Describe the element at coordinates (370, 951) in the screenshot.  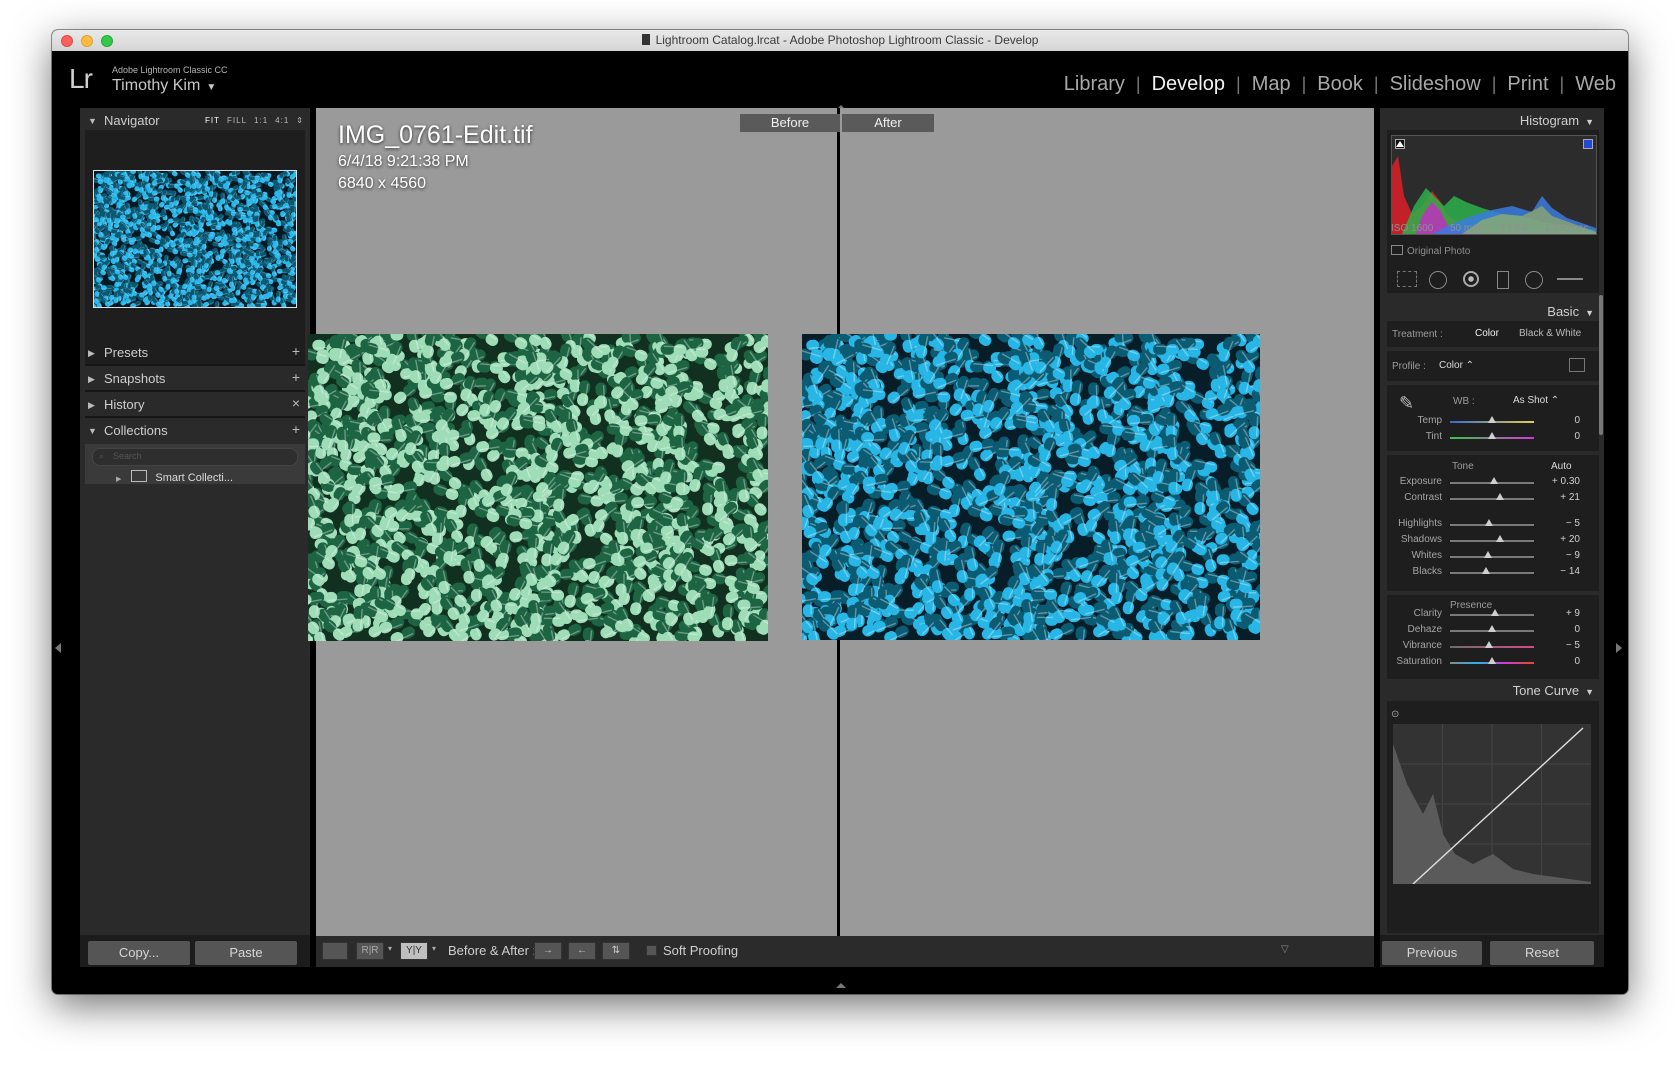
I see `before-after-lr-button: R|R` at that location.